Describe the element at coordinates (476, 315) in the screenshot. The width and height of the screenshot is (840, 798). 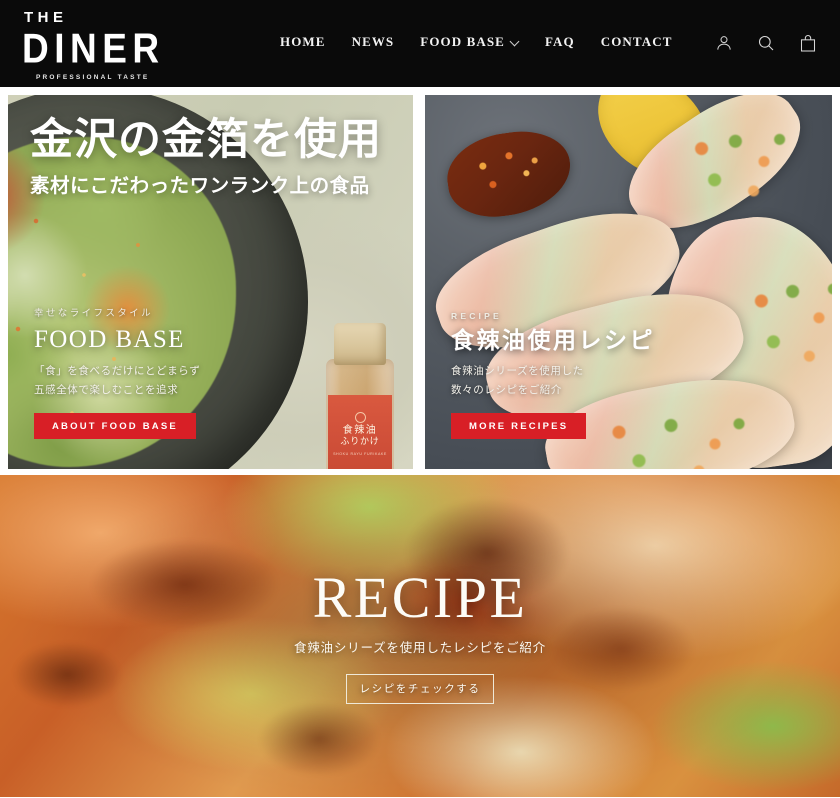
I see `recipe-eyebrow: RECIPE` at that location.